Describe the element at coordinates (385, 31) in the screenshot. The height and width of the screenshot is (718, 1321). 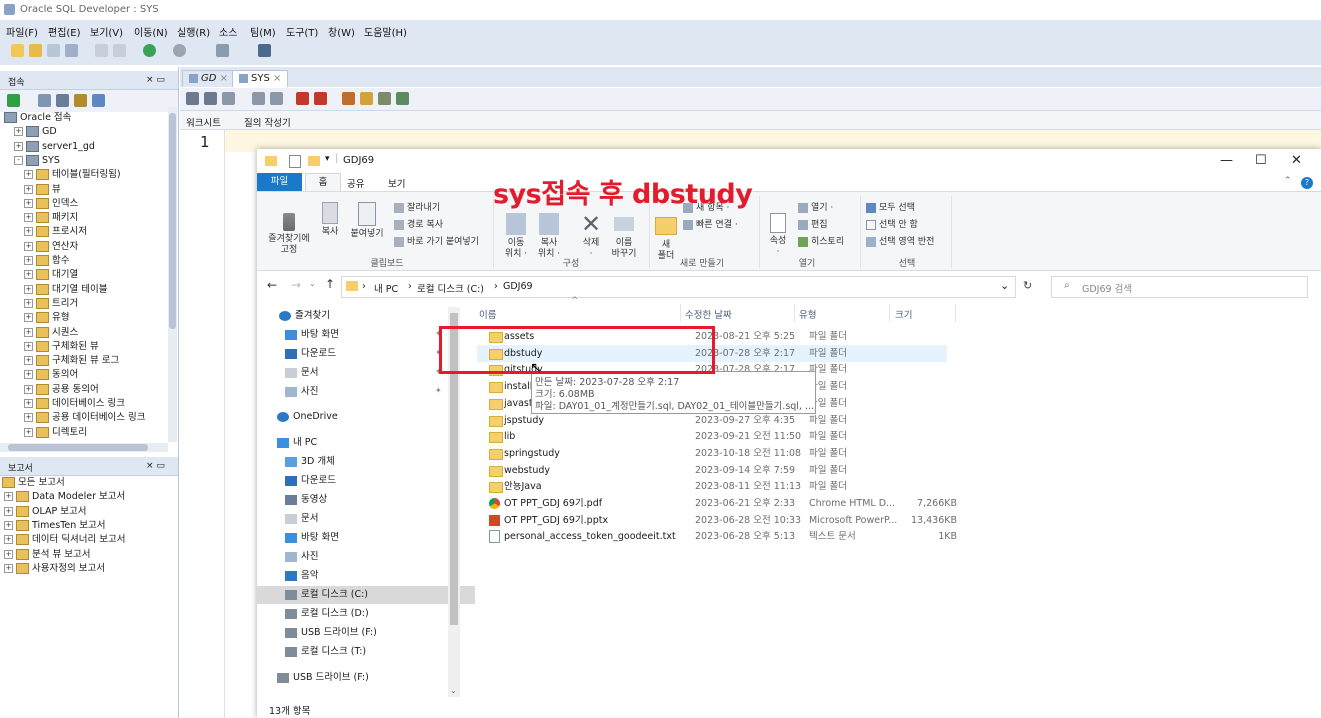
I see `menu-item: 도움말(H)` at that location.